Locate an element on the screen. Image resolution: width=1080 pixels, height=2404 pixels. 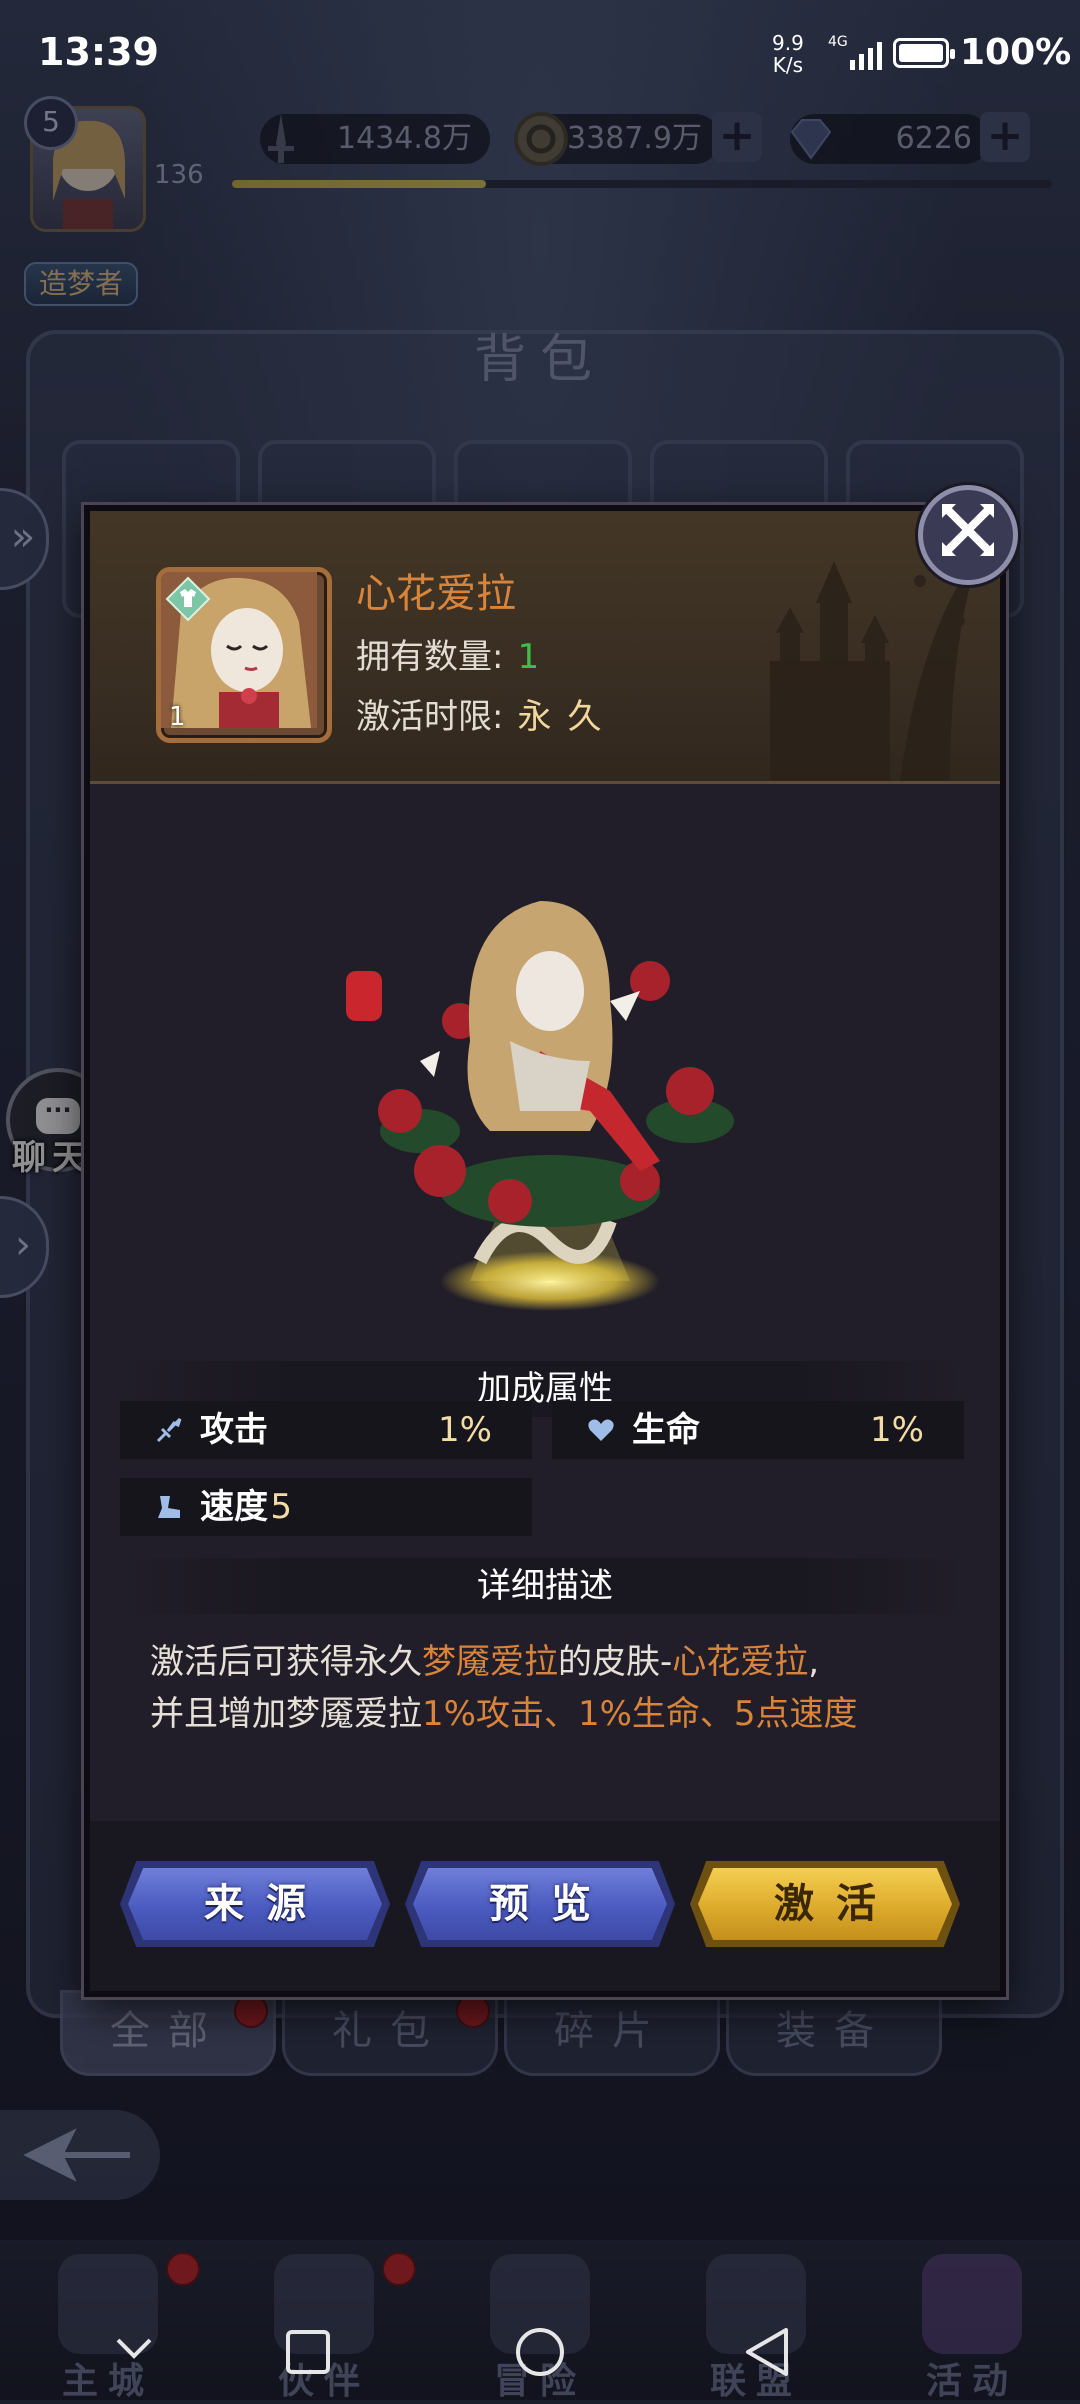
dialog-header: 1 心花爱拉 拥有数量: 1 激活时限: 永久 is located at coordinates (545, 647).